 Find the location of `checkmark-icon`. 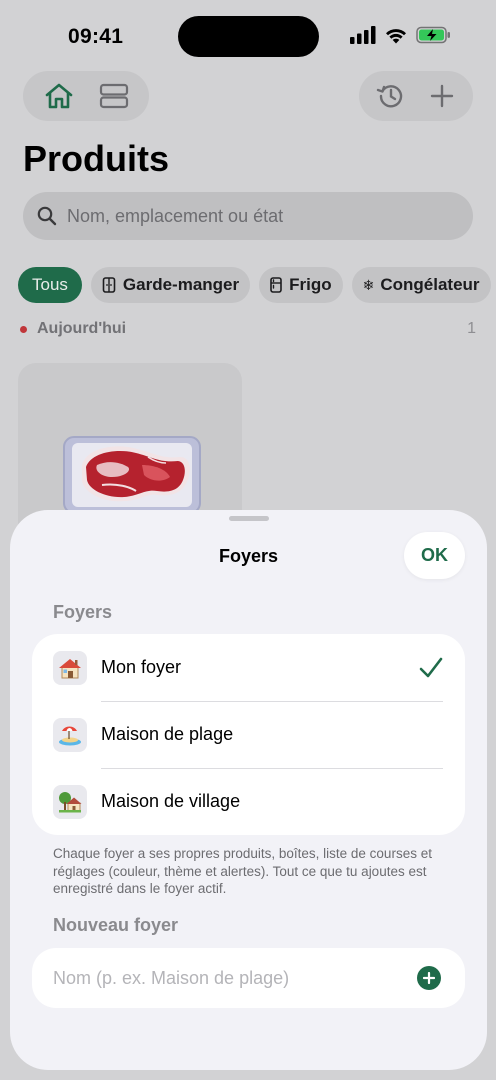

checkmark-icon is located at coordinates (431, 667).